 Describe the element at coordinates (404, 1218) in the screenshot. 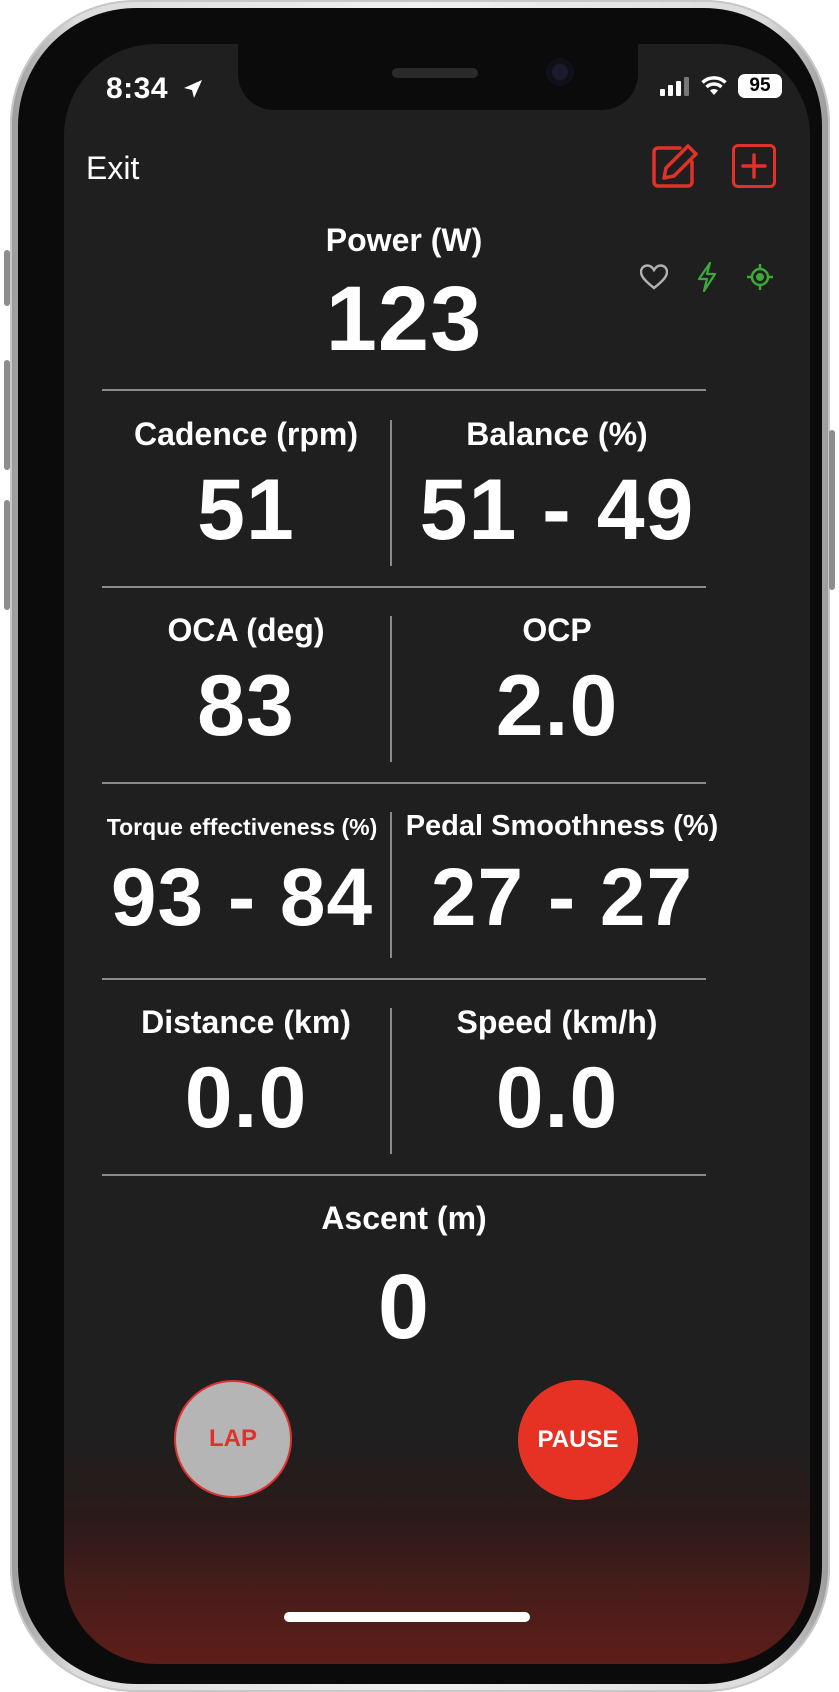

I see `metric-label: Ascent (m)` at that location.